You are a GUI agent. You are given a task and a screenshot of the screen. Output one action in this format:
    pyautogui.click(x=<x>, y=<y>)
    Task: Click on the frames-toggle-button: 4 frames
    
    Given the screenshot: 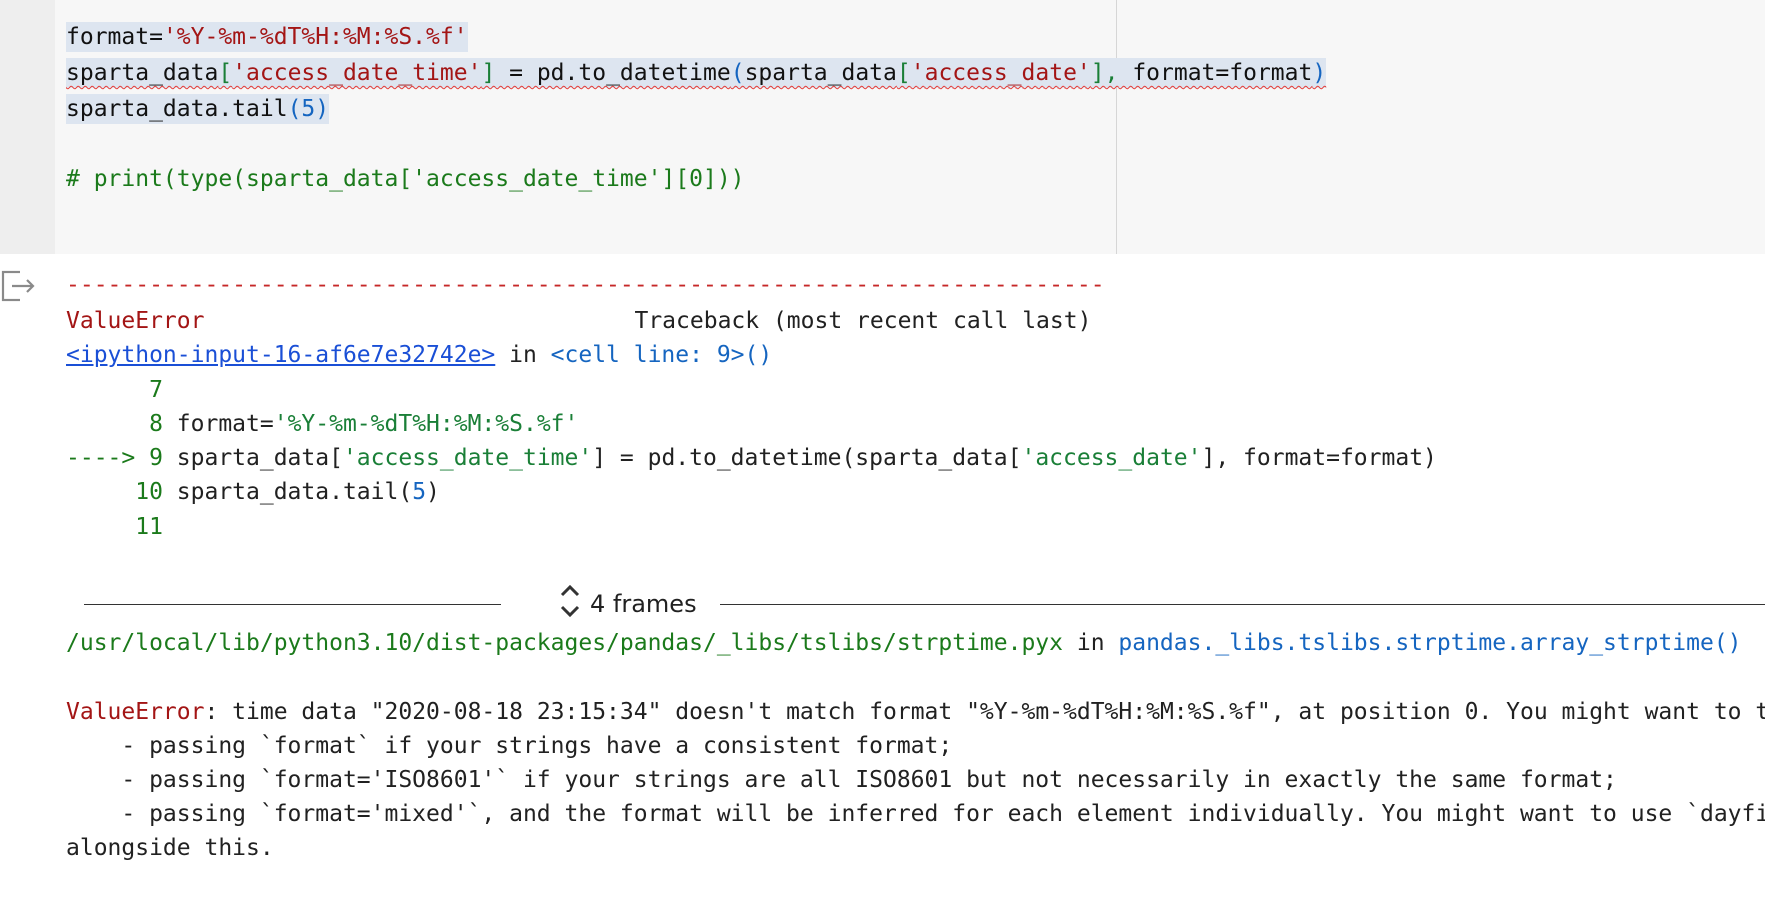 What is the action you would take?
    pyautogui.click(x=627, y=604)
    